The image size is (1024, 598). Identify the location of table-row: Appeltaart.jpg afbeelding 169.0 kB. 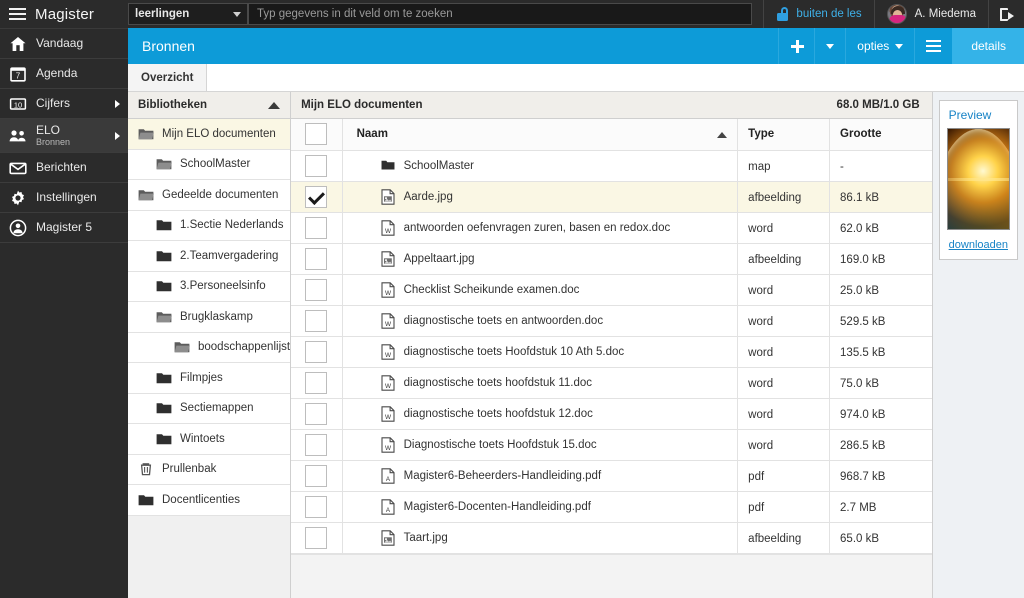
(611, 259).